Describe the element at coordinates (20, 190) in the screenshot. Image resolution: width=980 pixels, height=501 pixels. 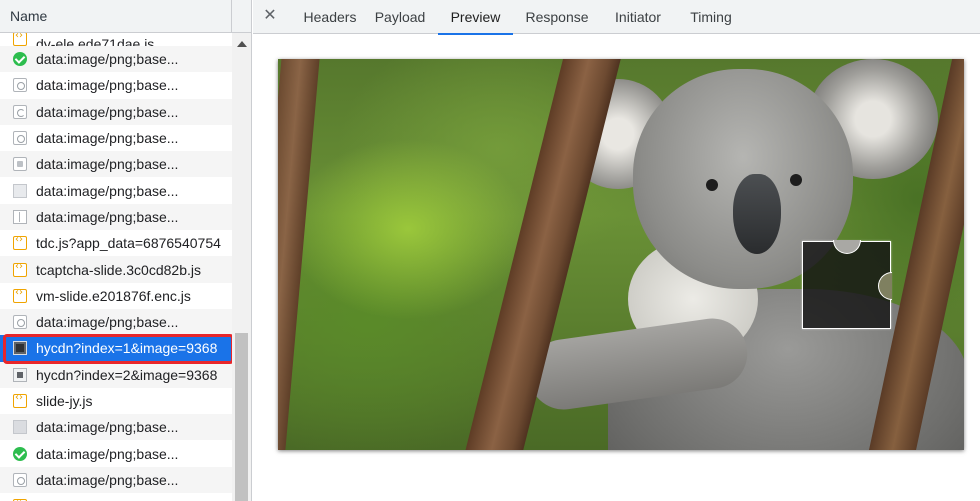
I see `flat-image-icon` at that location.